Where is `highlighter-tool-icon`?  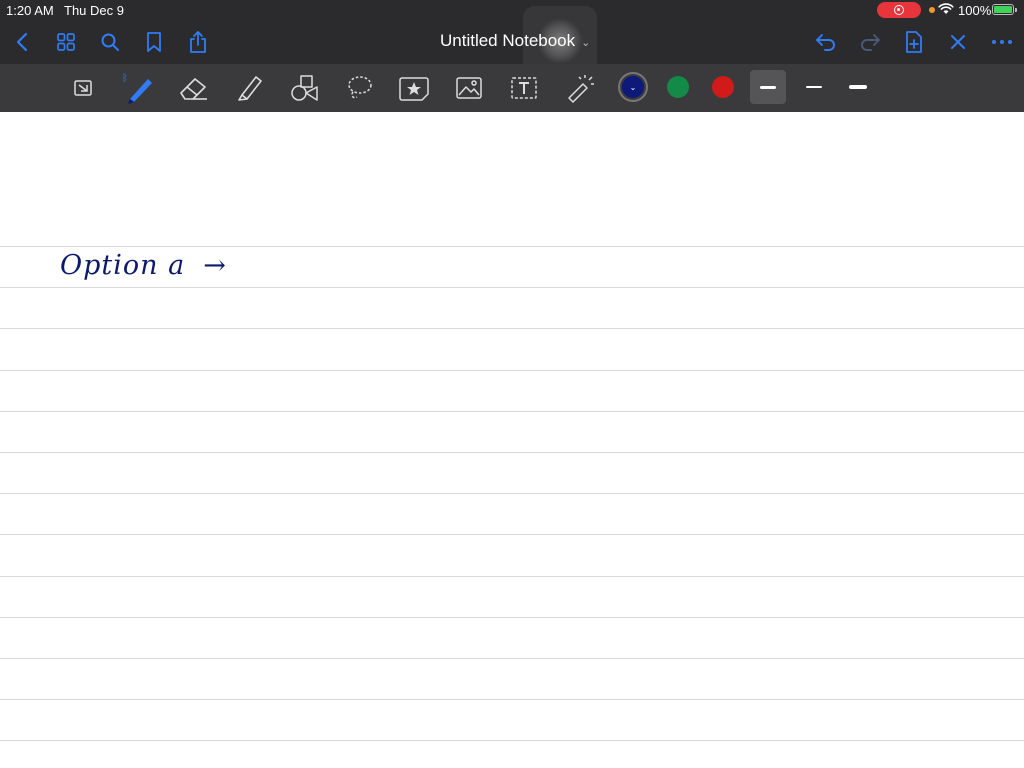 highlighter-tool-icon is located at coordinates (249, 88).